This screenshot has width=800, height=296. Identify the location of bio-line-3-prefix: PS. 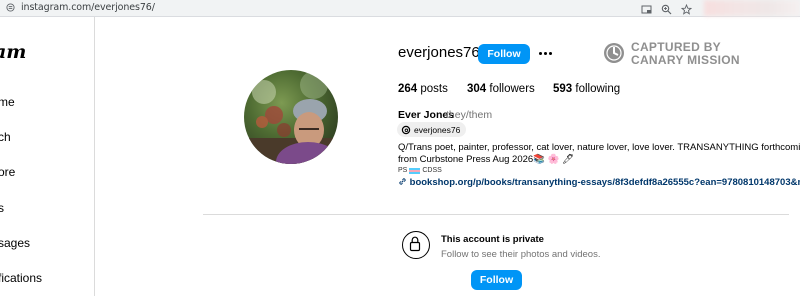
(403, 170).